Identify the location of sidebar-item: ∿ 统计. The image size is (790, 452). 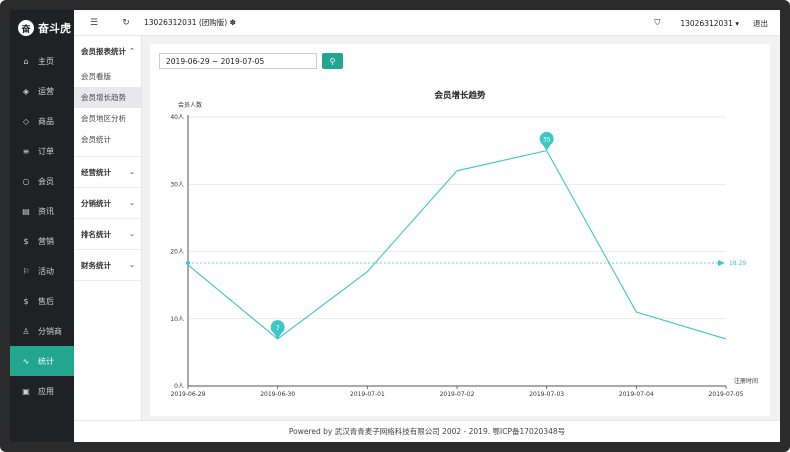
(42, 361).